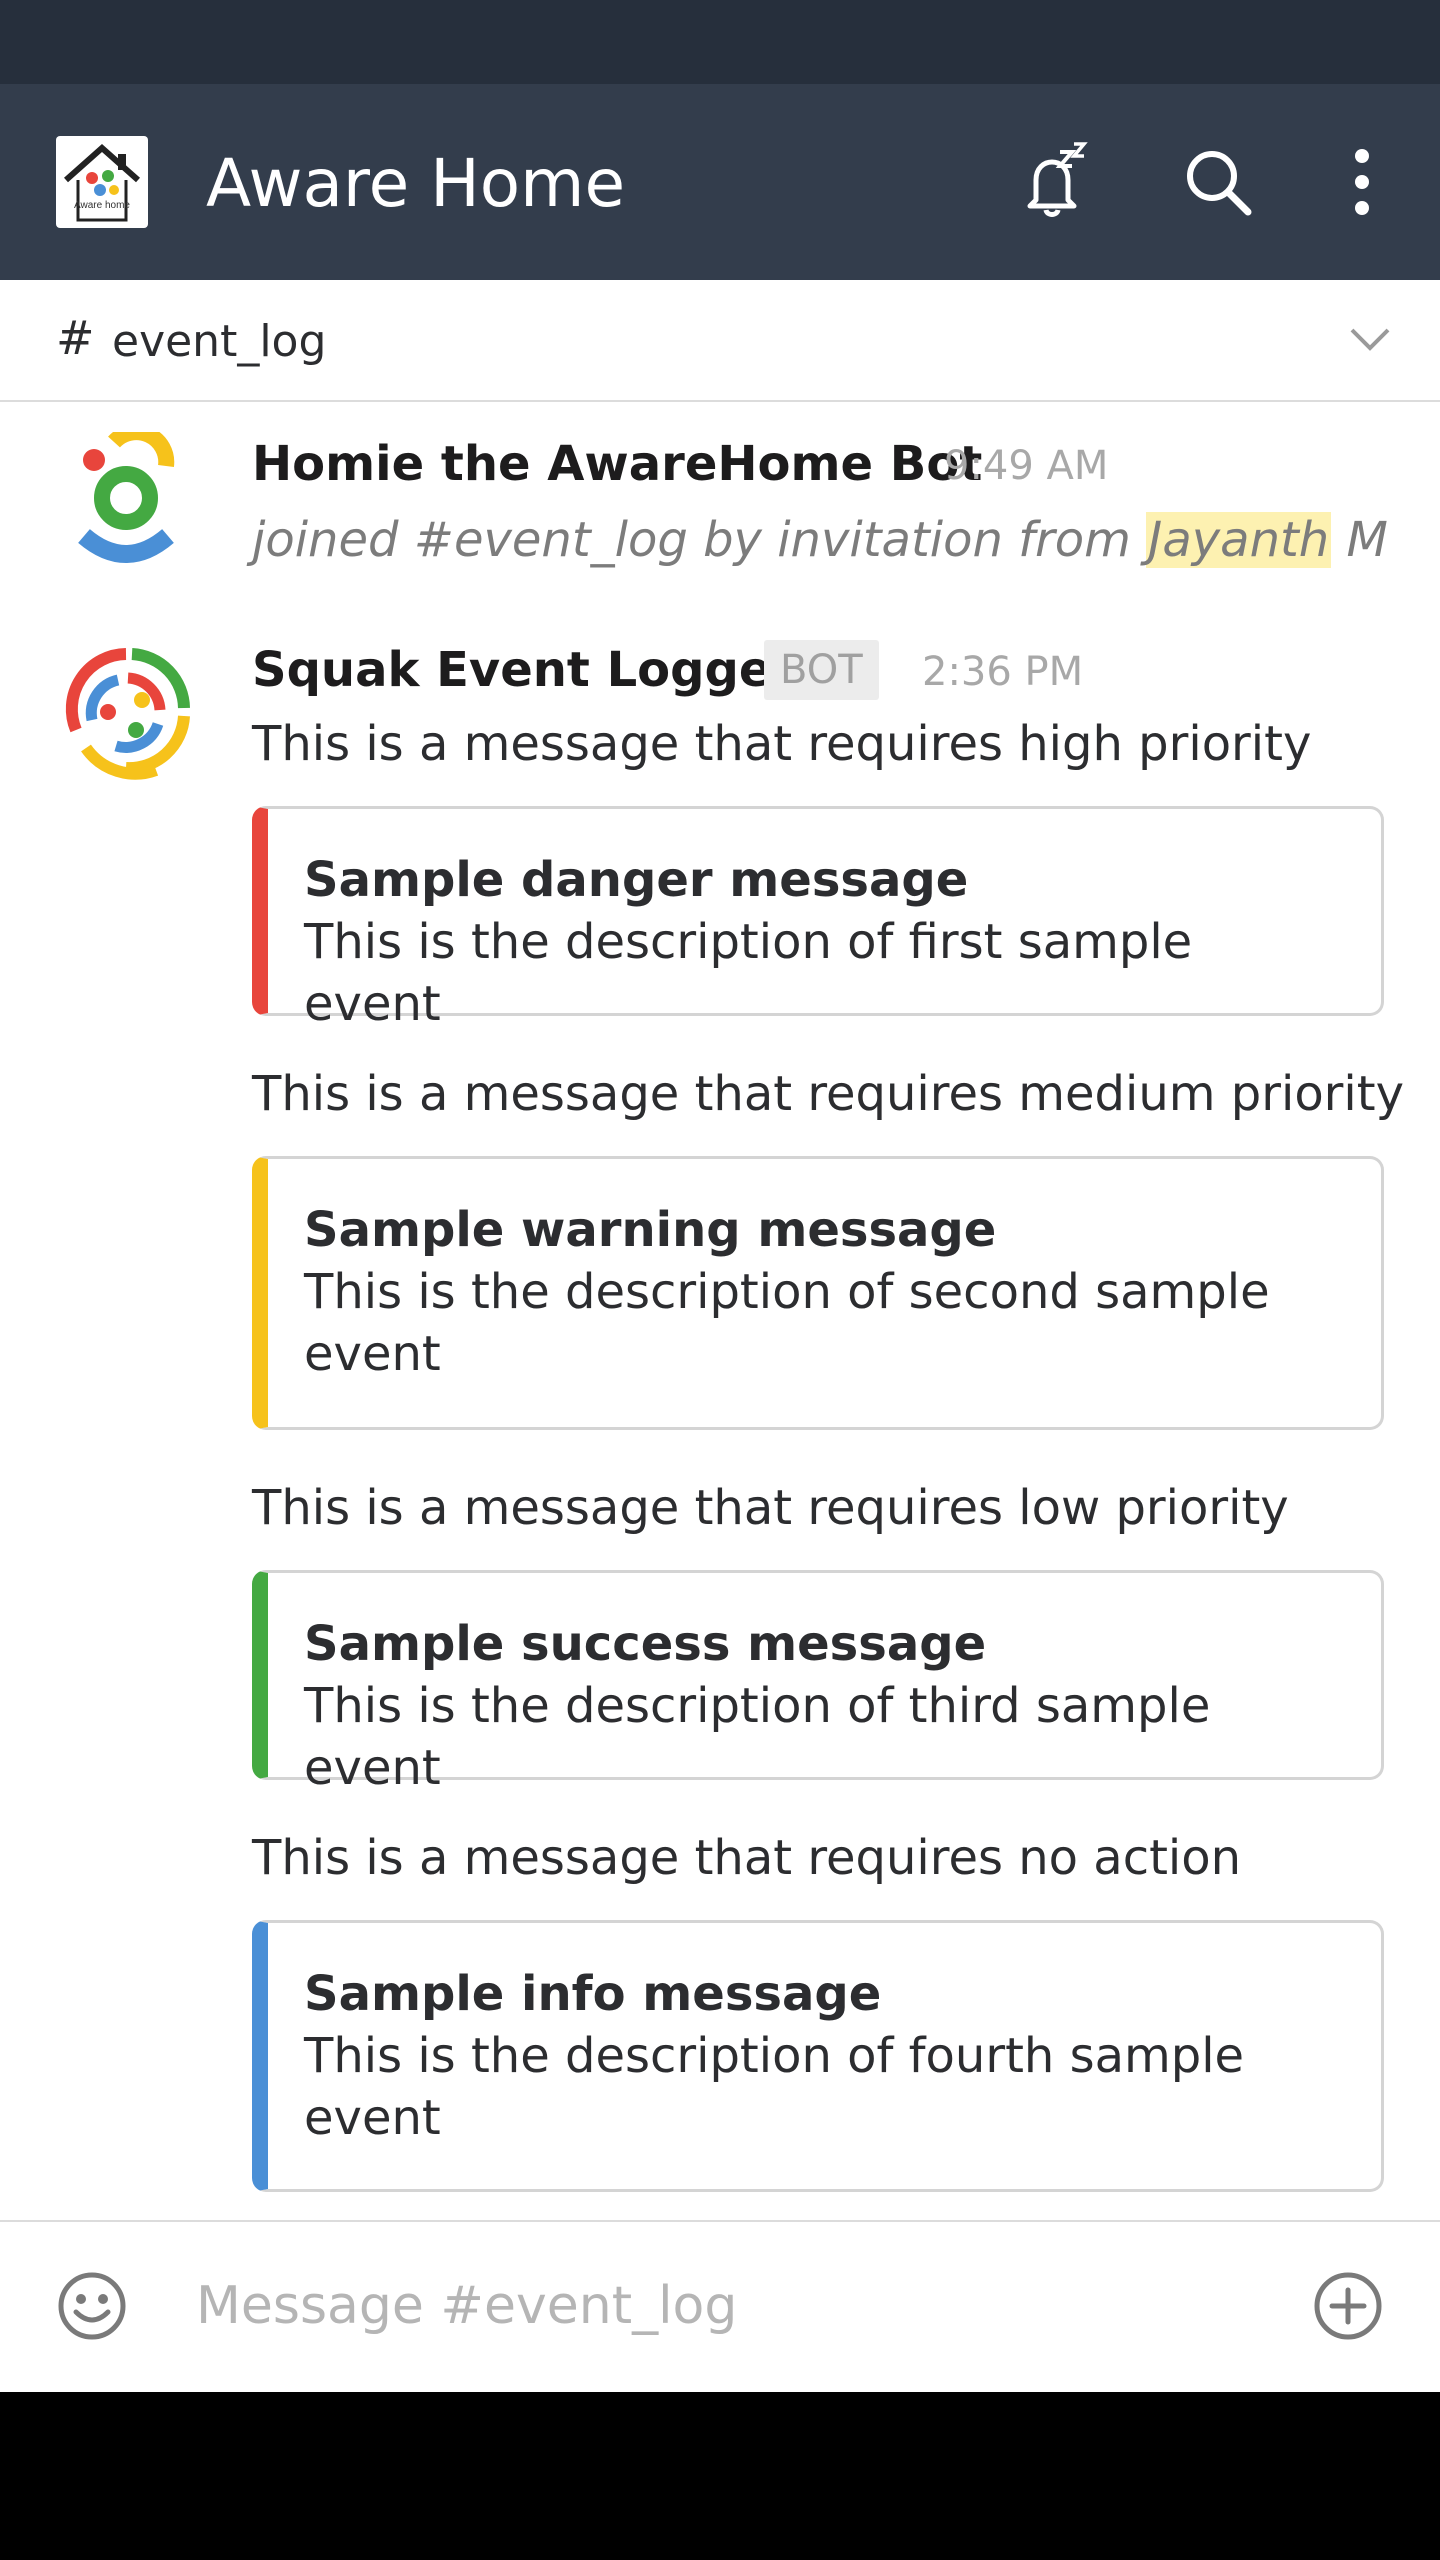  What do you see at coordinates (636, 880) in the screenshot?
I see `attachment-title: Sample danger message` at bounding box center [636, 880].